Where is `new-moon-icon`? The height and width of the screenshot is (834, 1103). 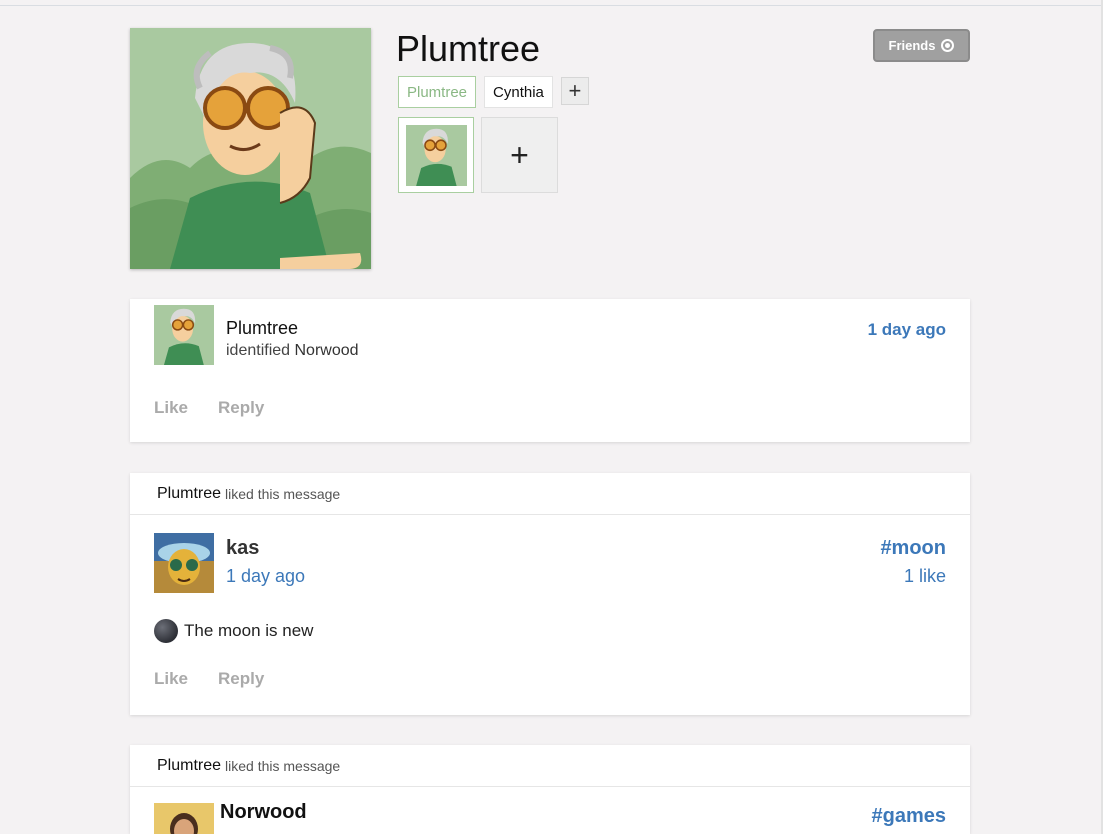
new-moon-icon is located at coordinates (166, 631).